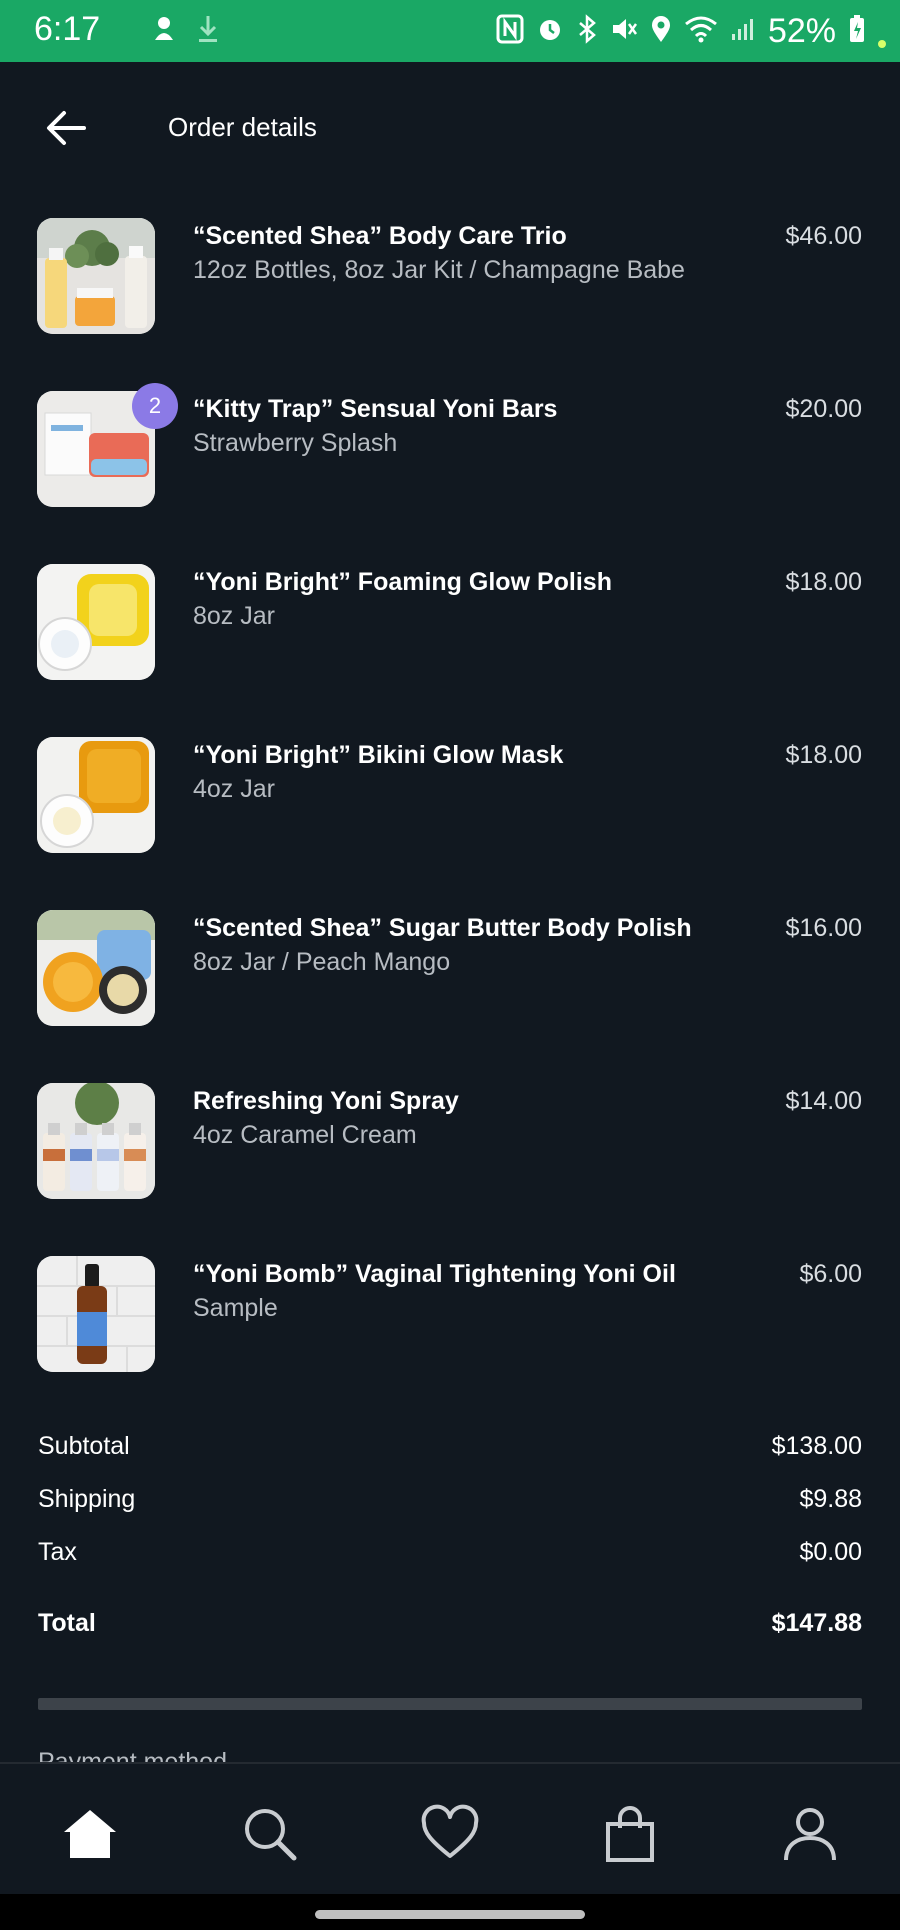 This screenshot has width=900, height=1930. I want to click on total-label: Total, so click(67, 1623).